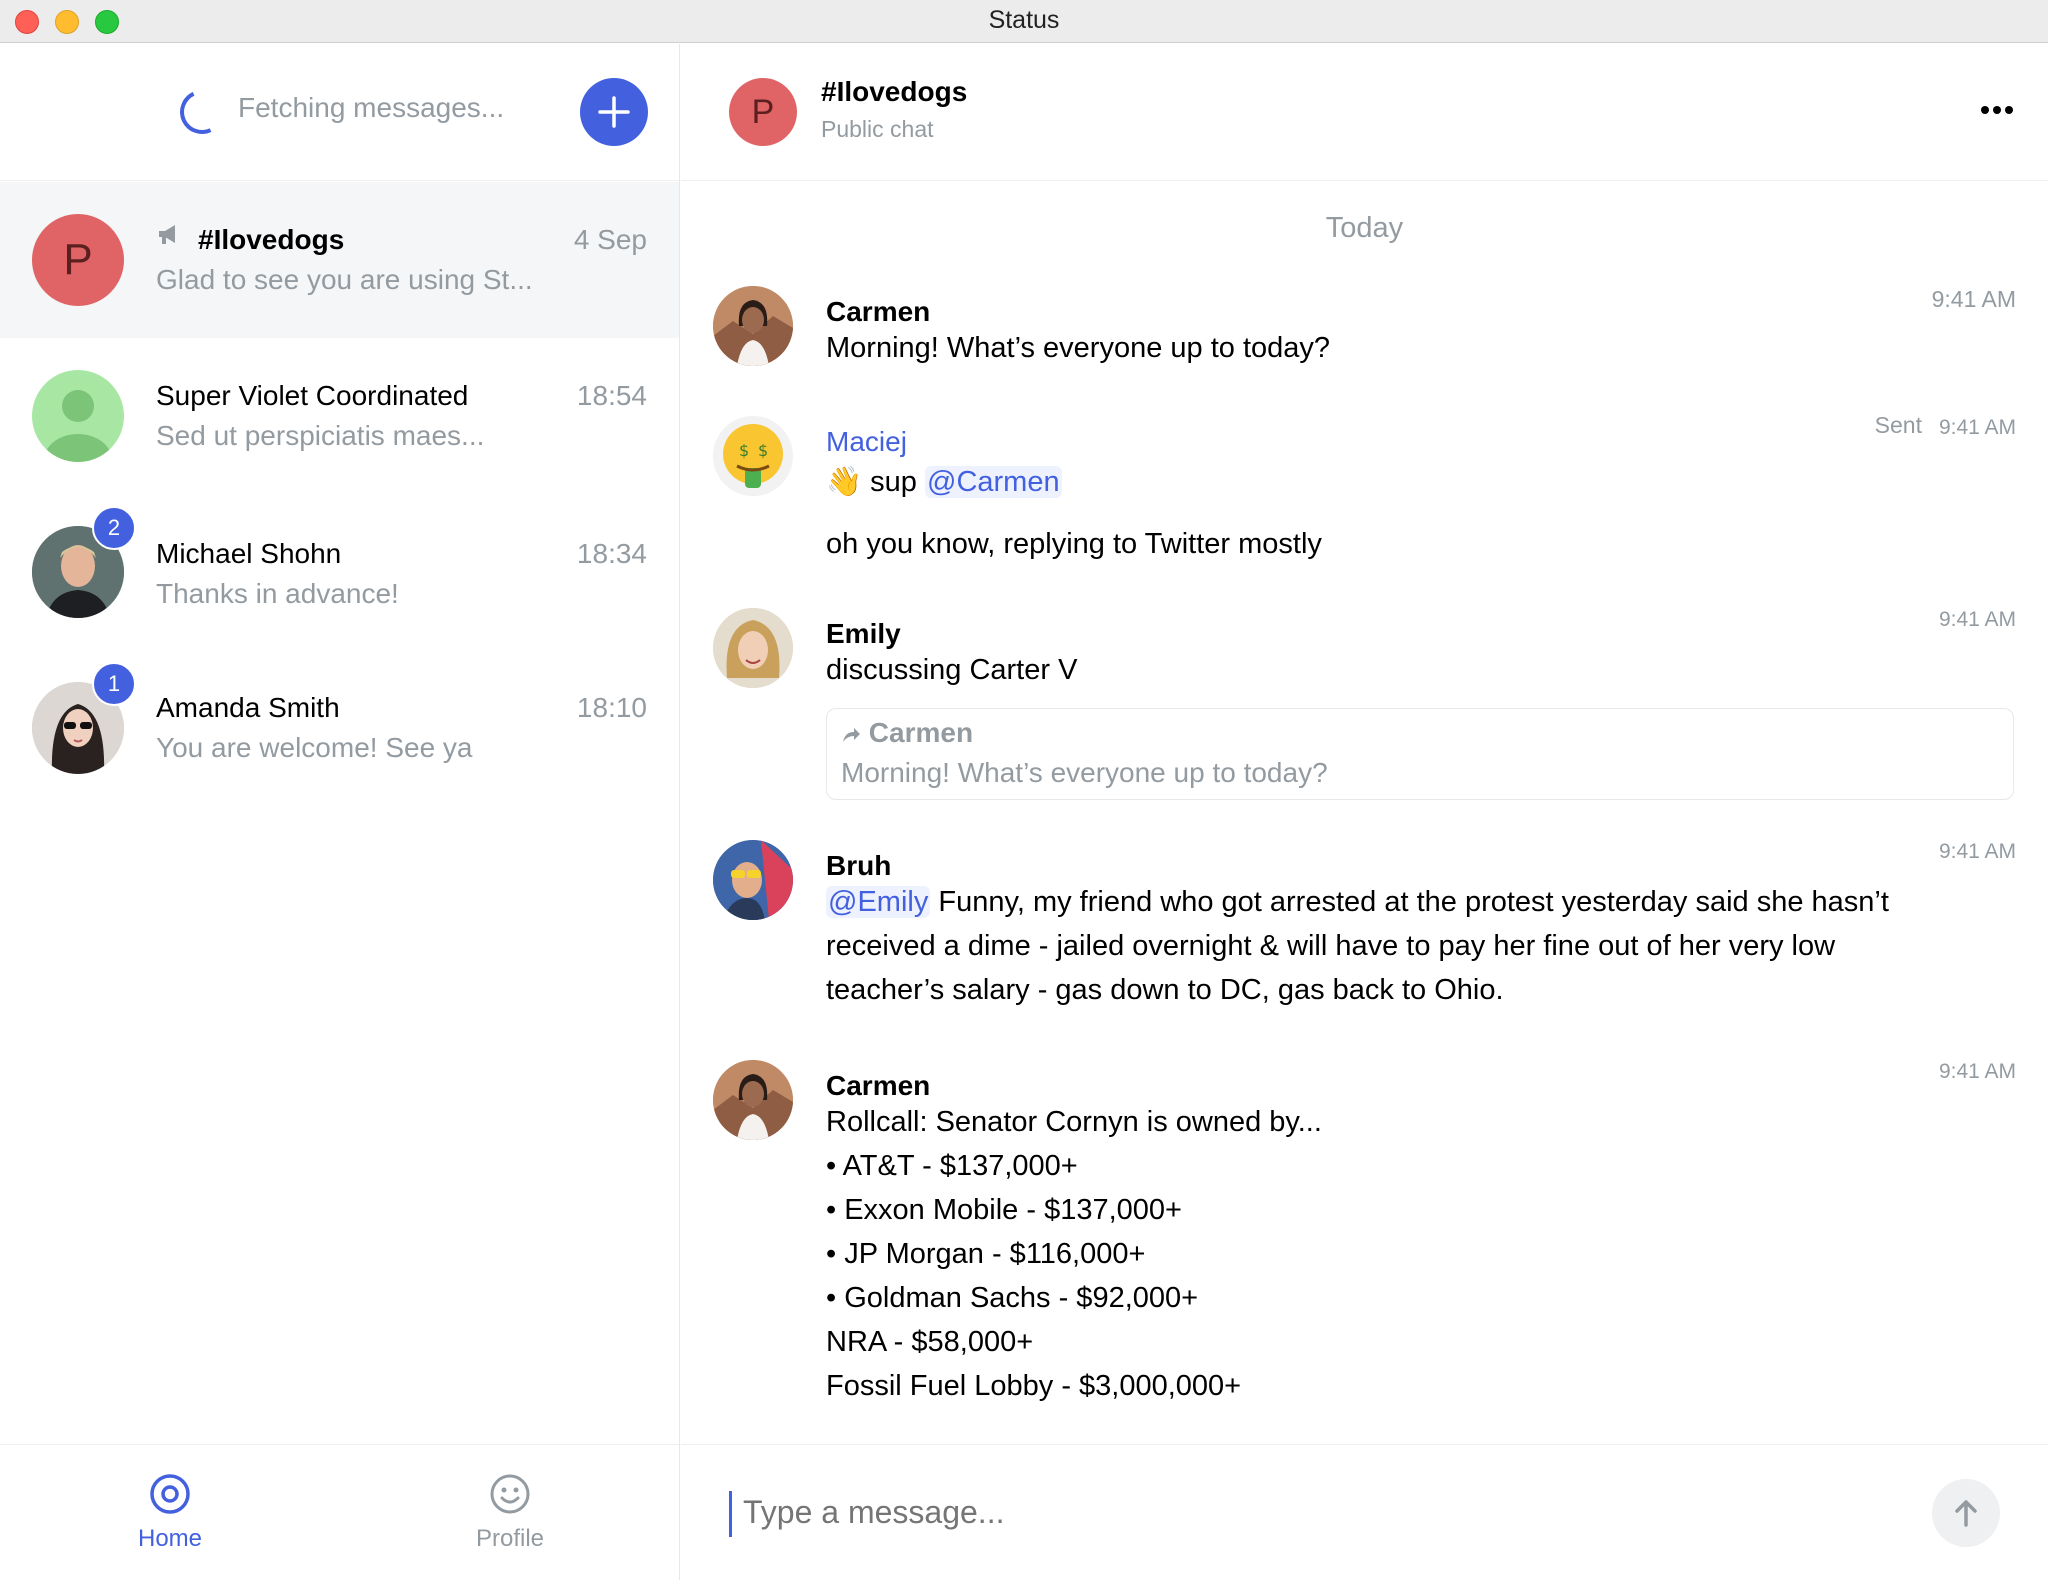 The width and height of the screenshot is (2048, 1581). Describe the element at coordinates (114, 684) in the screenshot. I see `unread-badge: 1` at that location.